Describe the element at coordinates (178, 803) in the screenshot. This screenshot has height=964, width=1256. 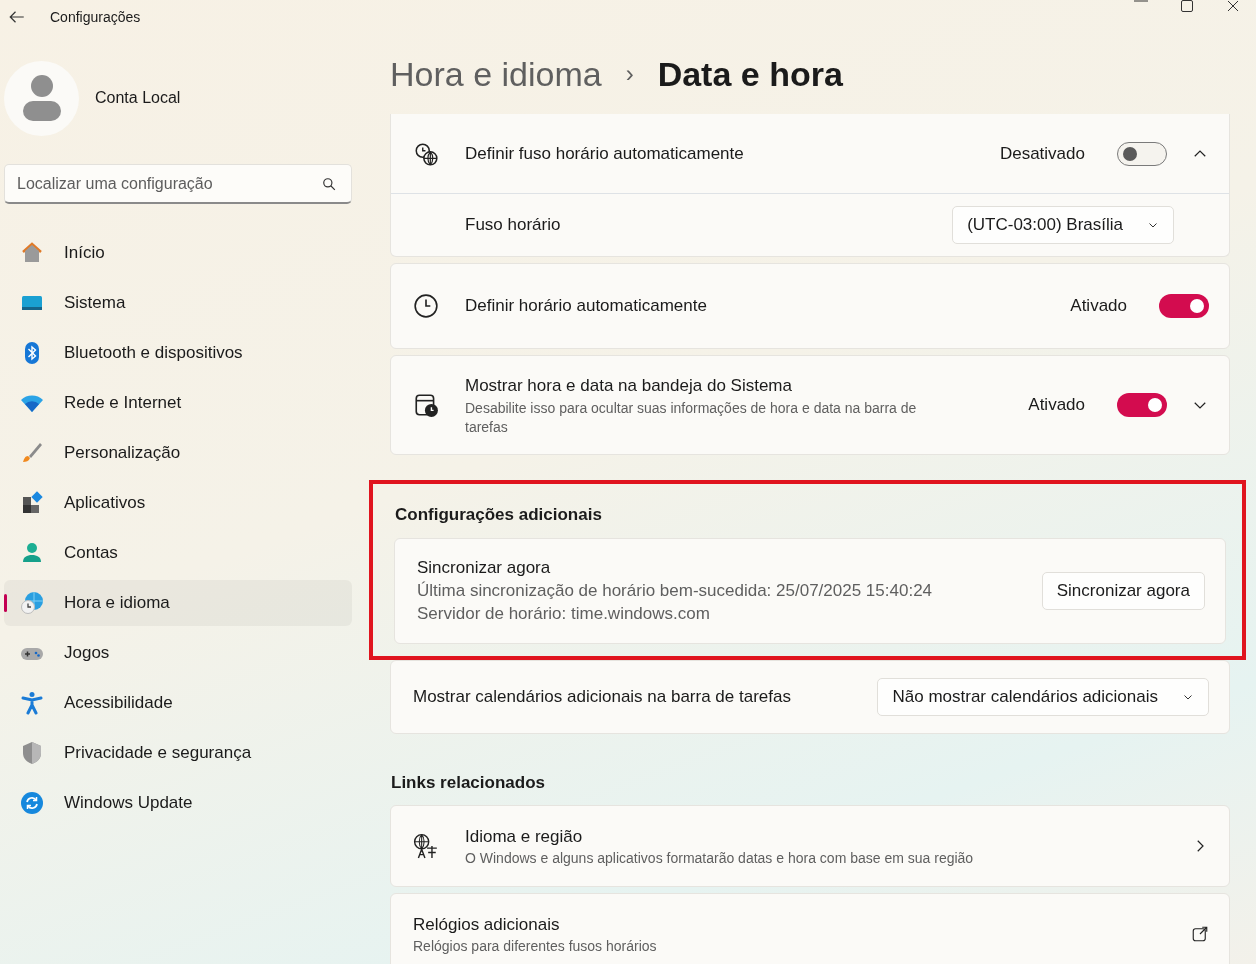
I see `nav-item: Windows Update` at that location.